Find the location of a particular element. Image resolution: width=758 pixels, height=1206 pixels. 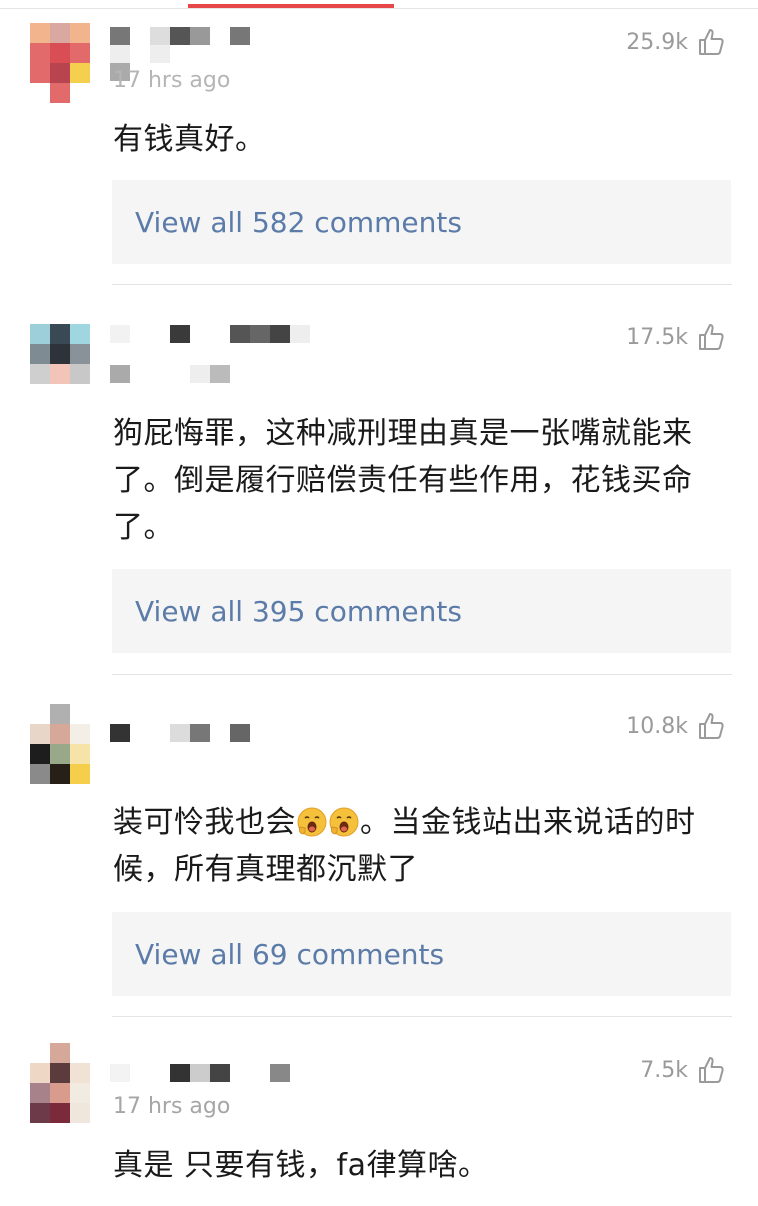

comment-timestamp: 17 hrs ago is located at coordinates (172, 1106).